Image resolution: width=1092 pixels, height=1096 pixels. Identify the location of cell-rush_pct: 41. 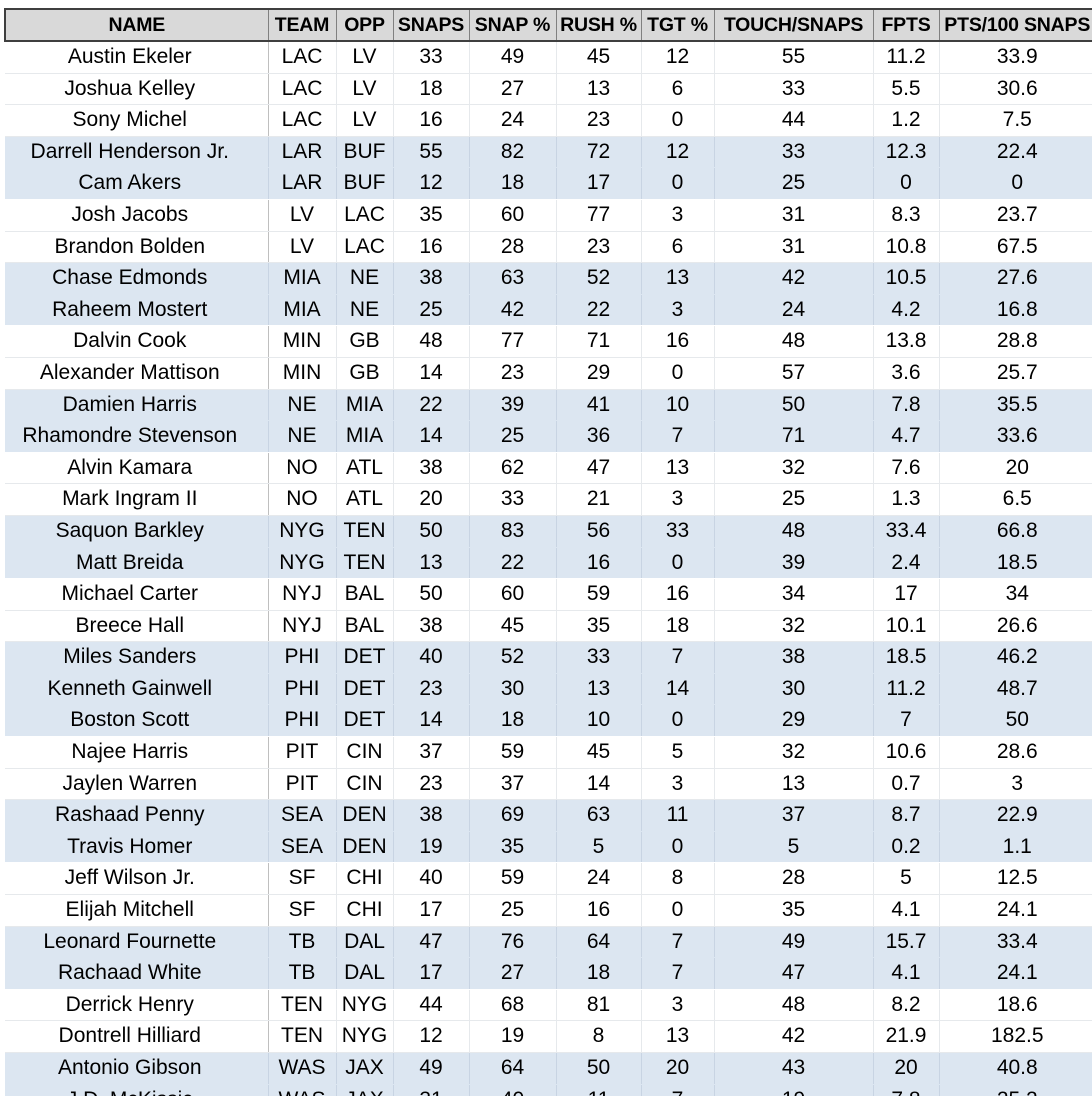
(599, 405).